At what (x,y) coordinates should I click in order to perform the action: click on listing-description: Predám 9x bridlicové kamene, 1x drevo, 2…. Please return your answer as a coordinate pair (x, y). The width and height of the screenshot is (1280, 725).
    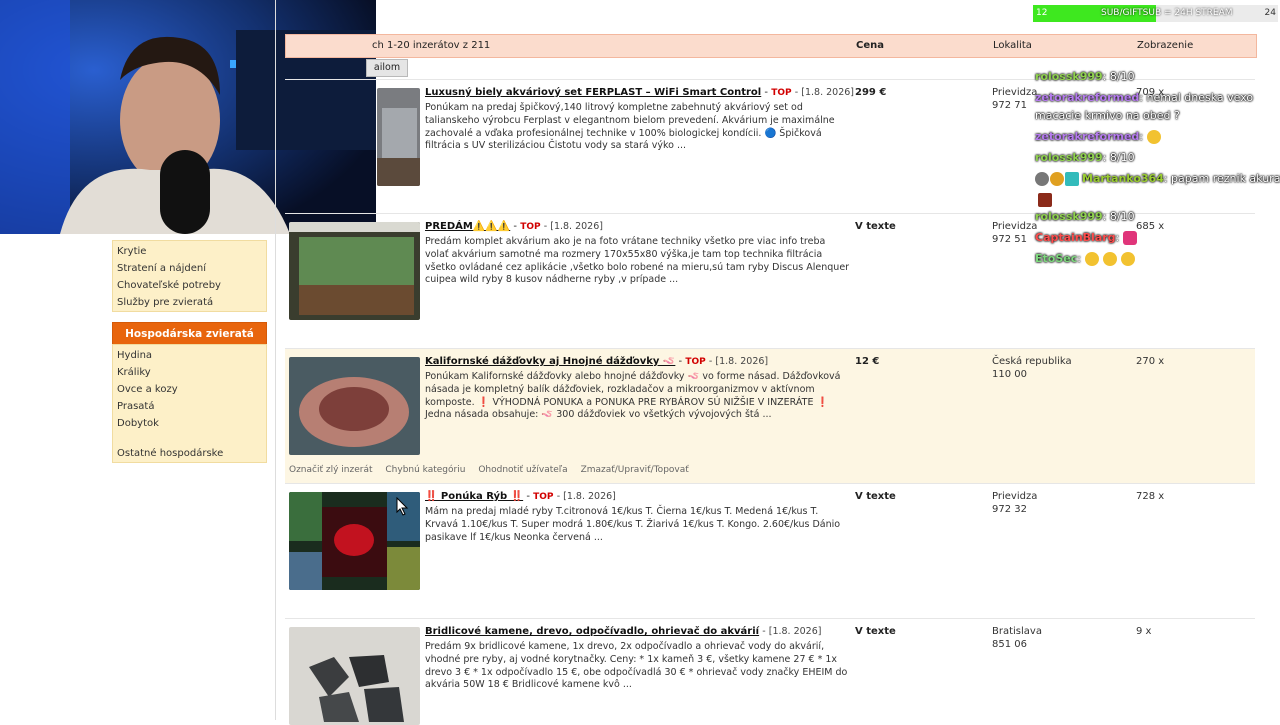
    Looking at the image, I should click on (636, 666).